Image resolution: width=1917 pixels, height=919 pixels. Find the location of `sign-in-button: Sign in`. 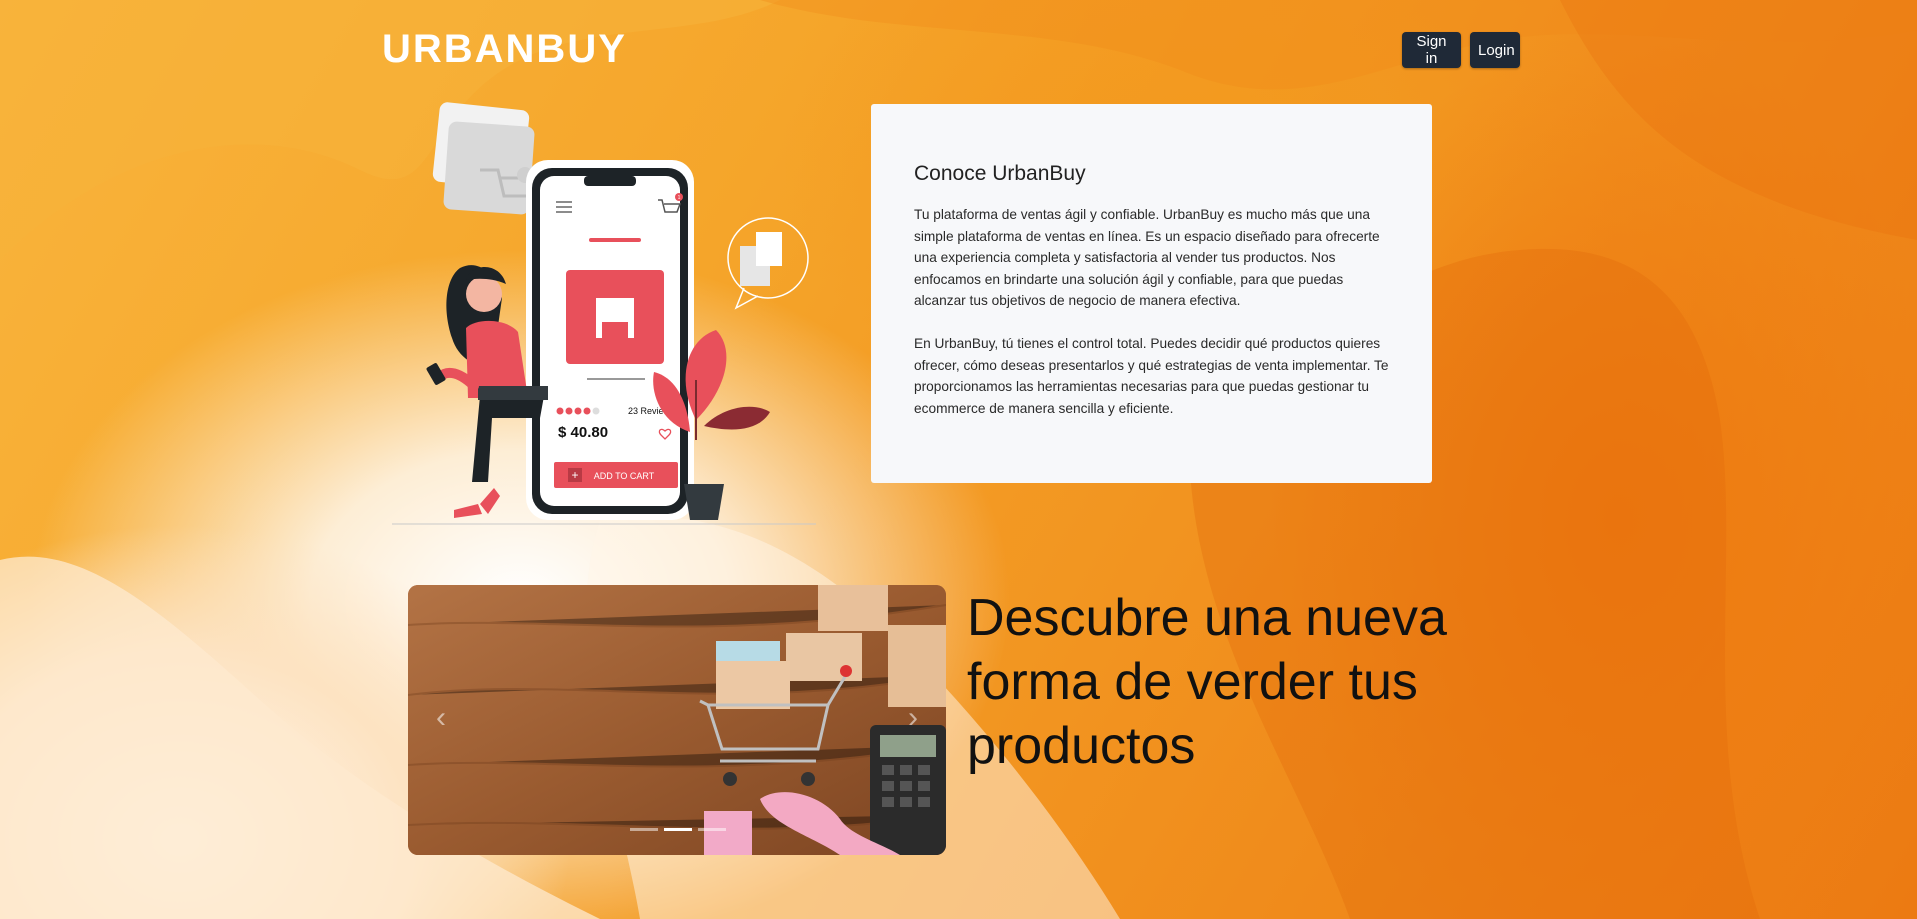

sign-in-button: Sign in is located at coordinates (1431, 50).